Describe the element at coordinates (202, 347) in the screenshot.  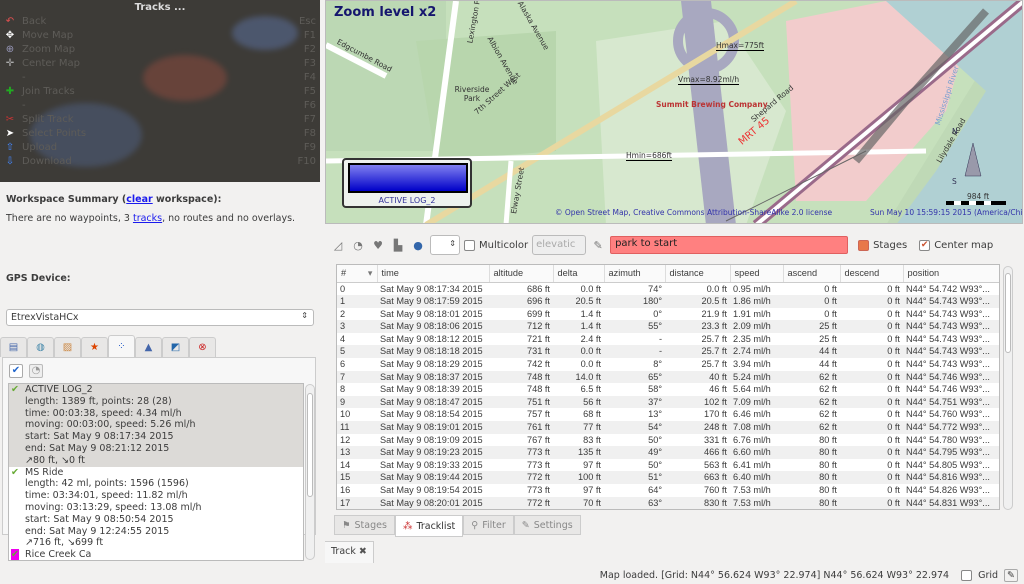
I see `tab-exit: ⊗` at that location.